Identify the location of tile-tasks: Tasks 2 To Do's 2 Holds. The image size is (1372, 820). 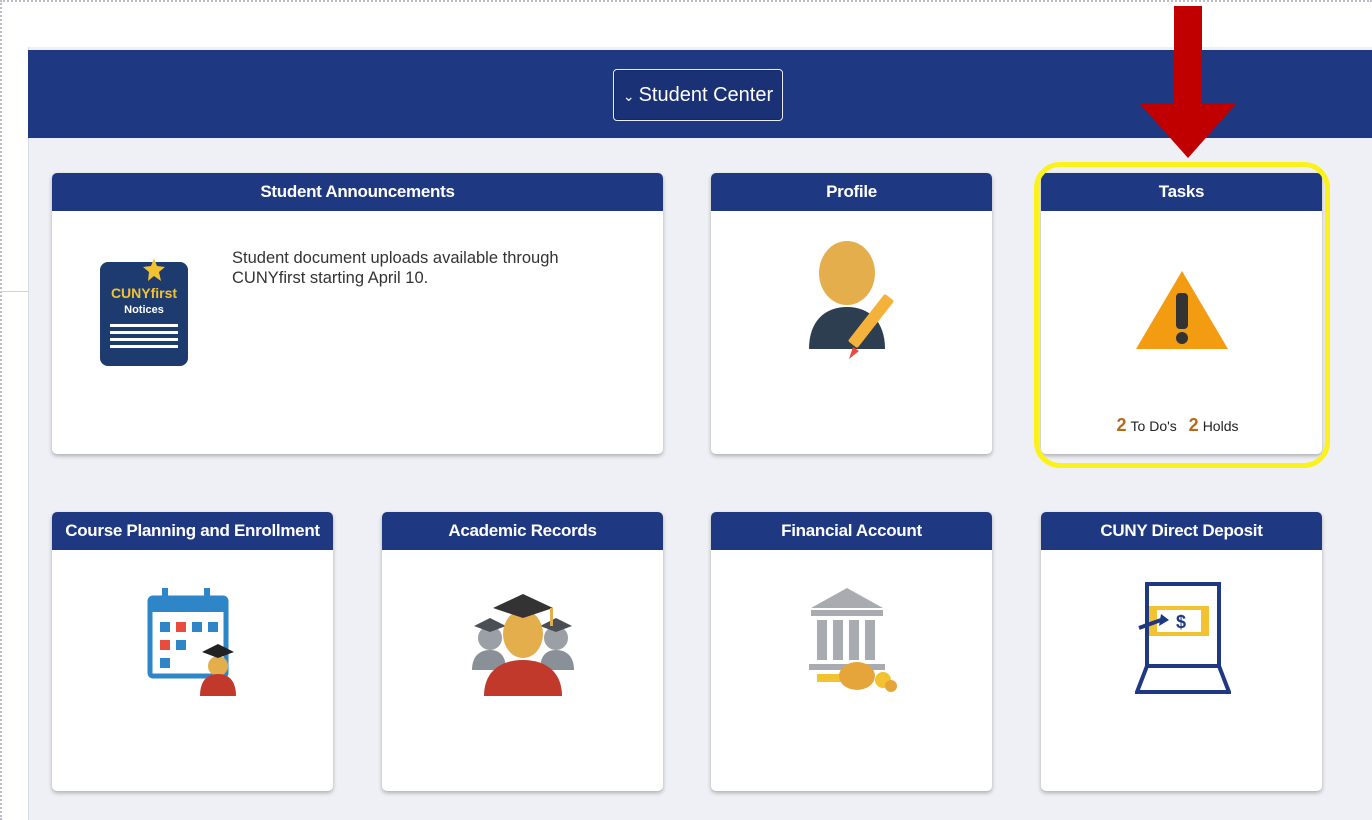
(1181, 313).